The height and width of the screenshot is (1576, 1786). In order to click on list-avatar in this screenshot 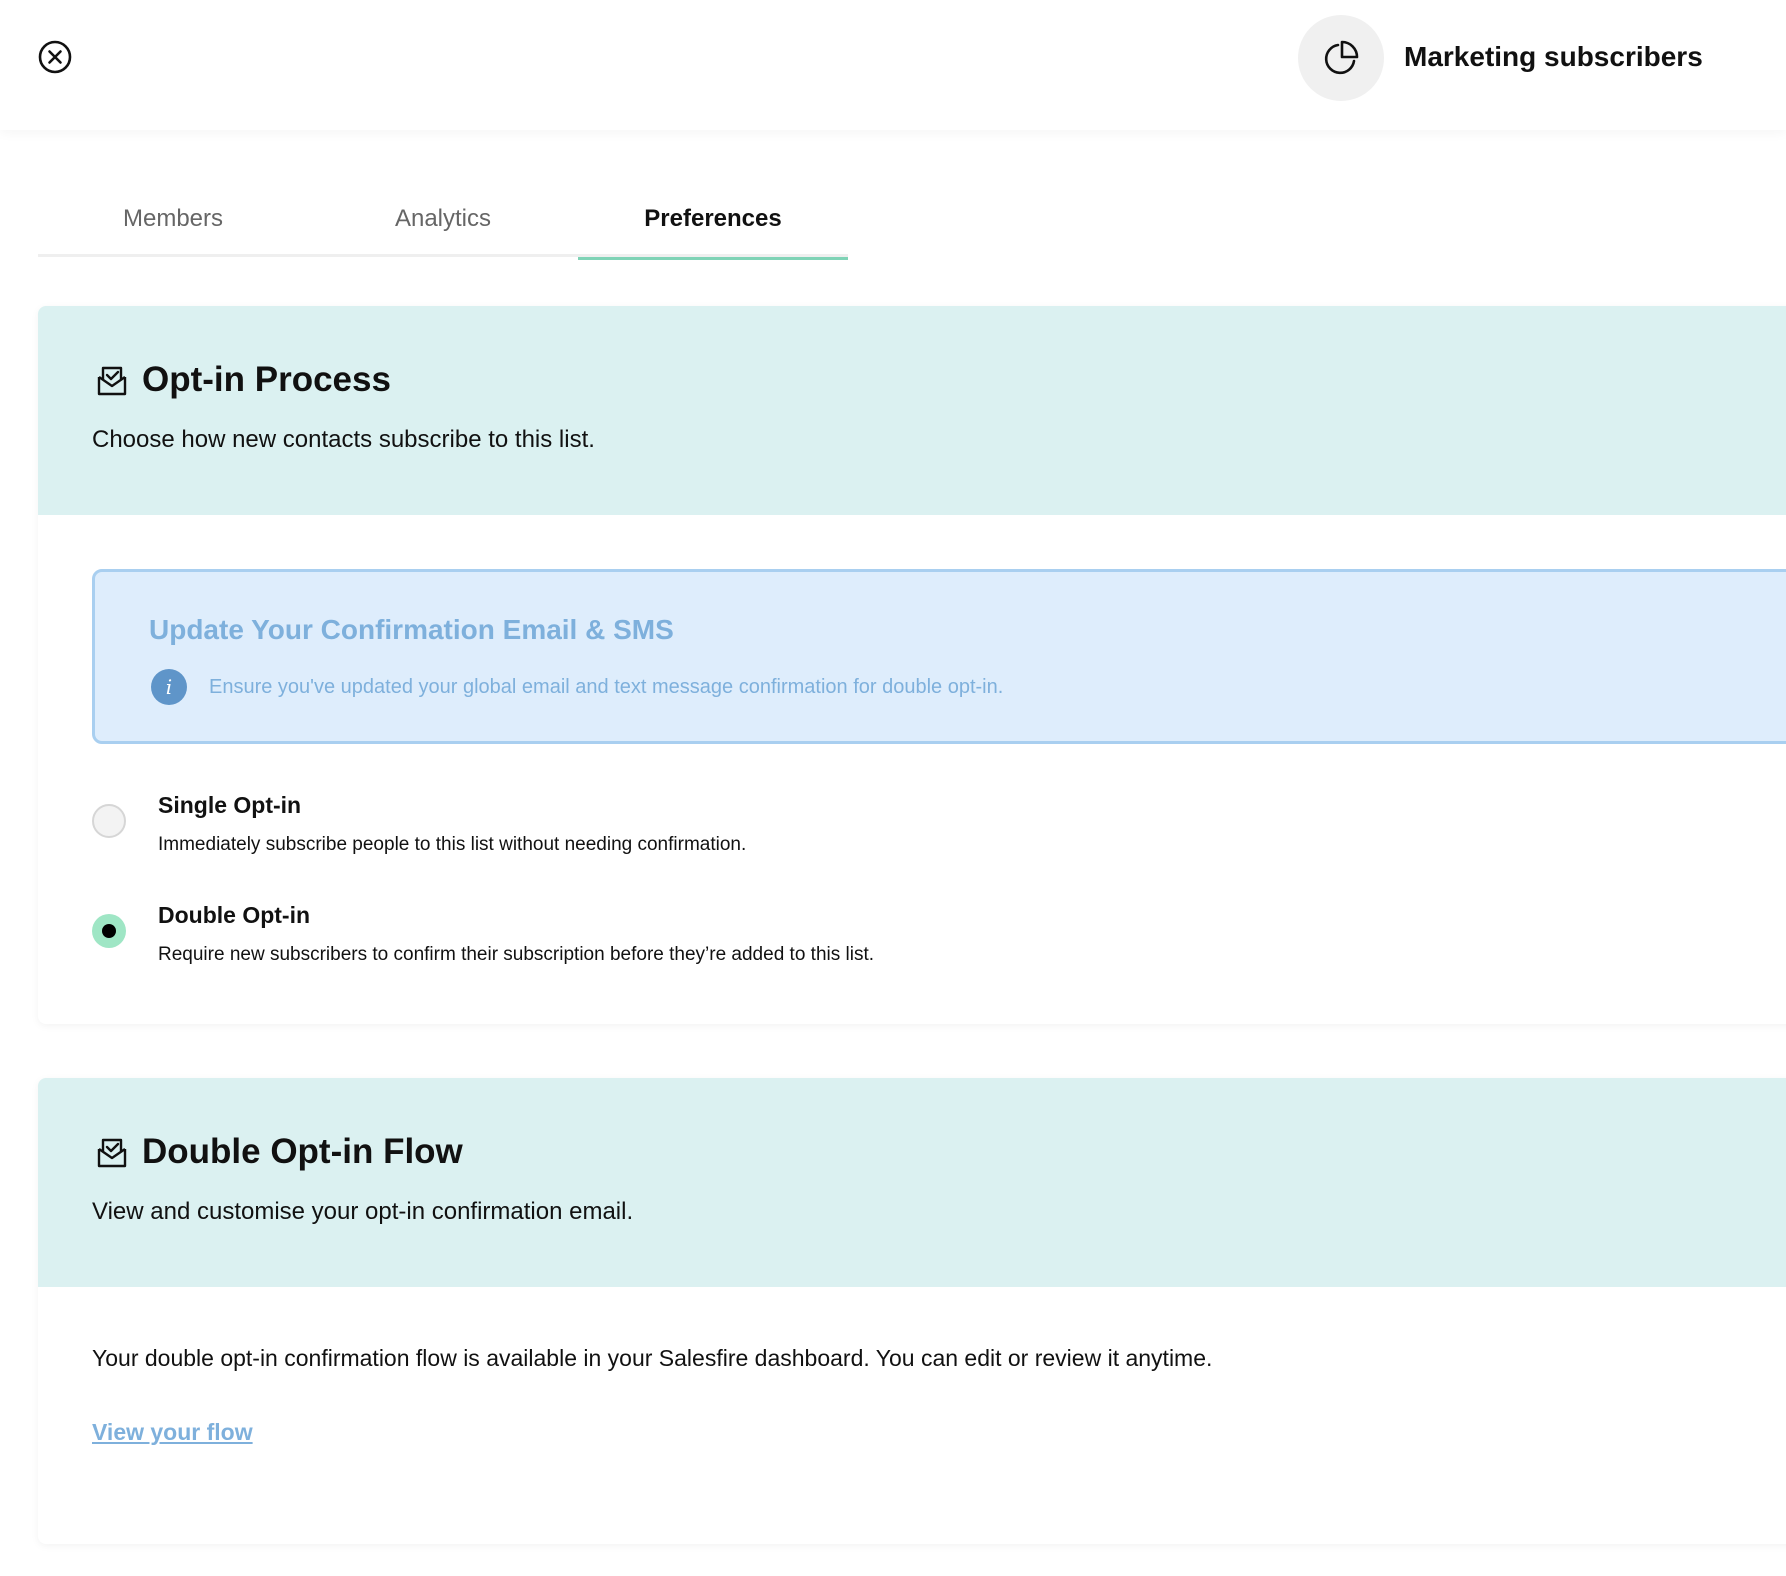, I will do `click(1341, 58)`.